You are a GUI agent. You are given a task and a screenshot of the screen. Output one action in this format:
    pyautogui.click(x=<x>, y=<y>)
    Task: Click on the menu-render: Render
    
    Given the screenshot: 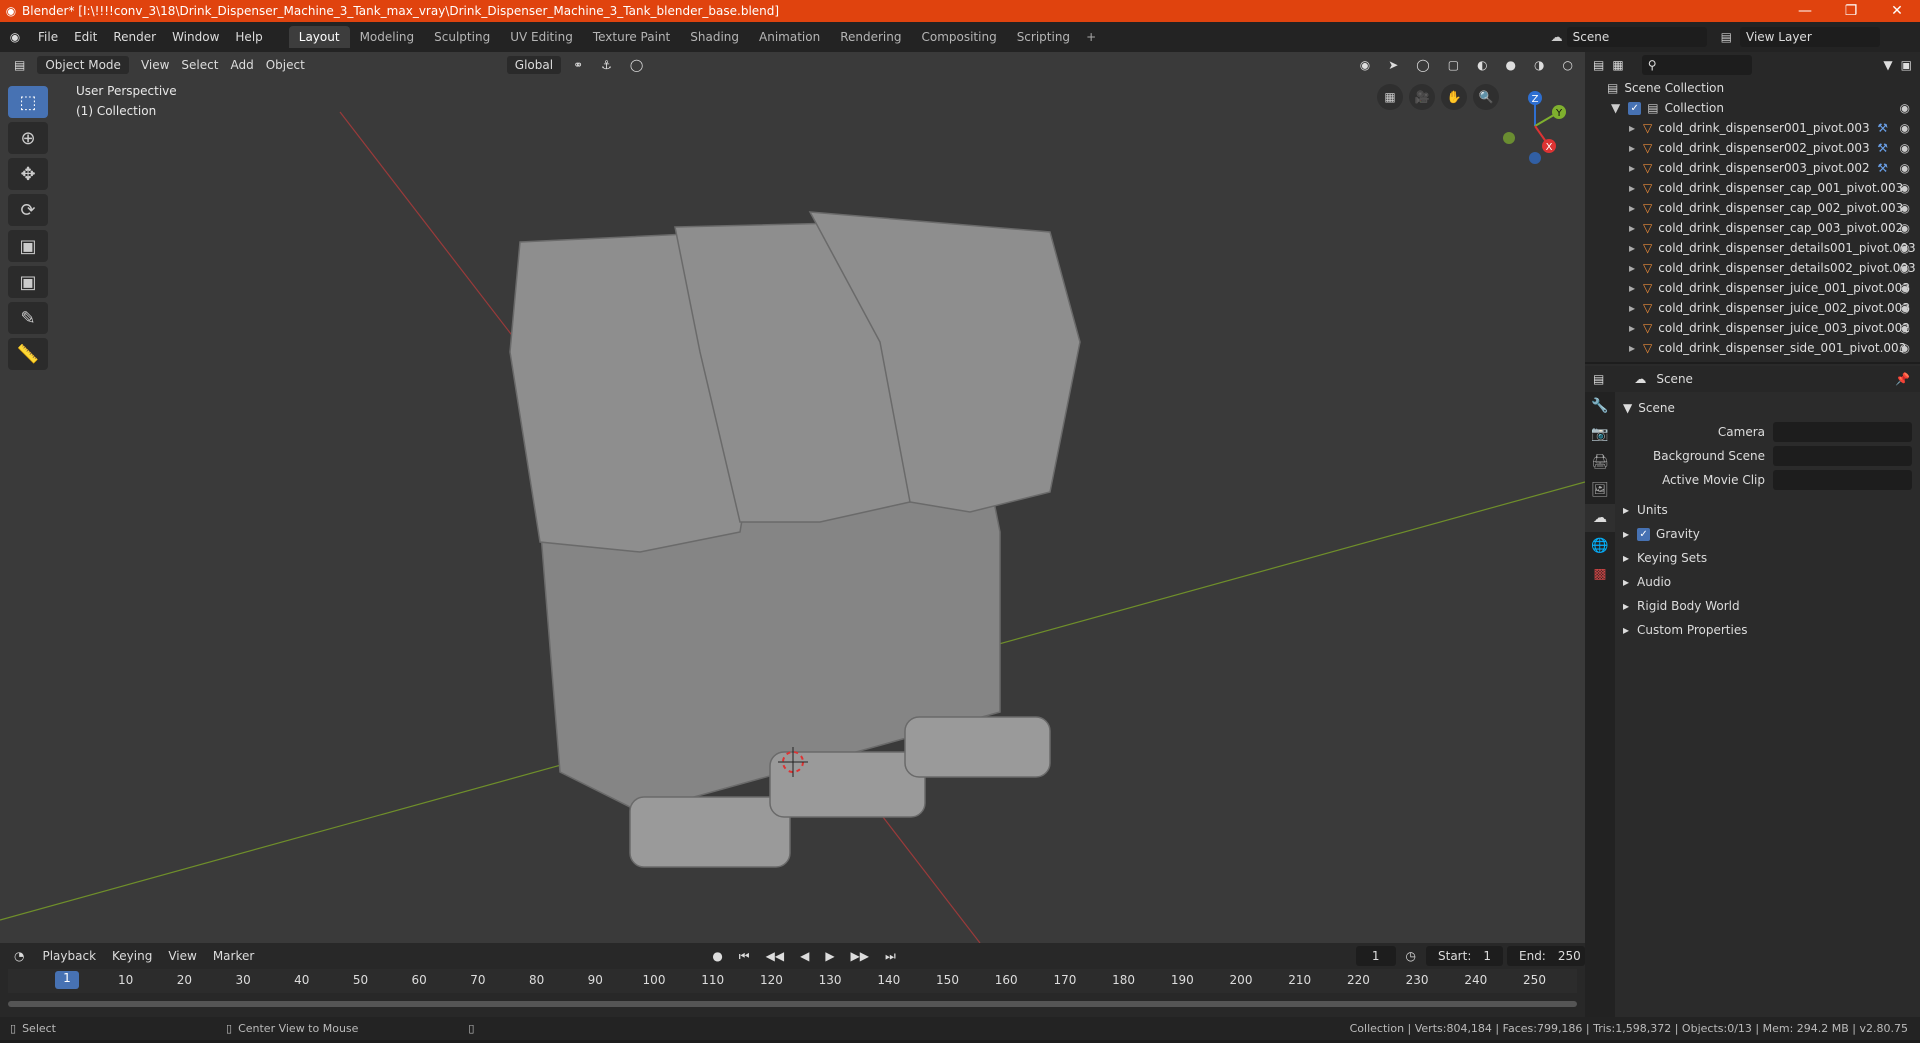 What is the action you would take?
    pyautogui.click(x=134, y=37)
    